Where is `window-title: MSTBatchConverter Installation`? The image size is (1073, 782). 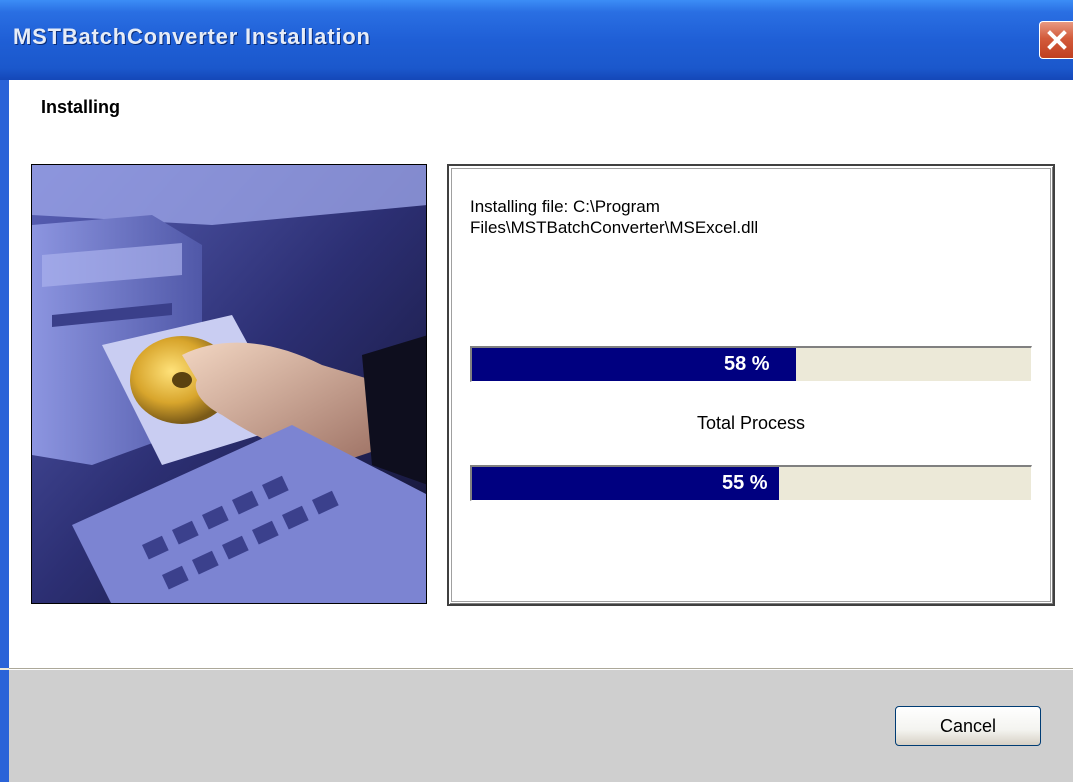 window-title: MSTBatchConverter Installation is located at coordinates (192, 36).